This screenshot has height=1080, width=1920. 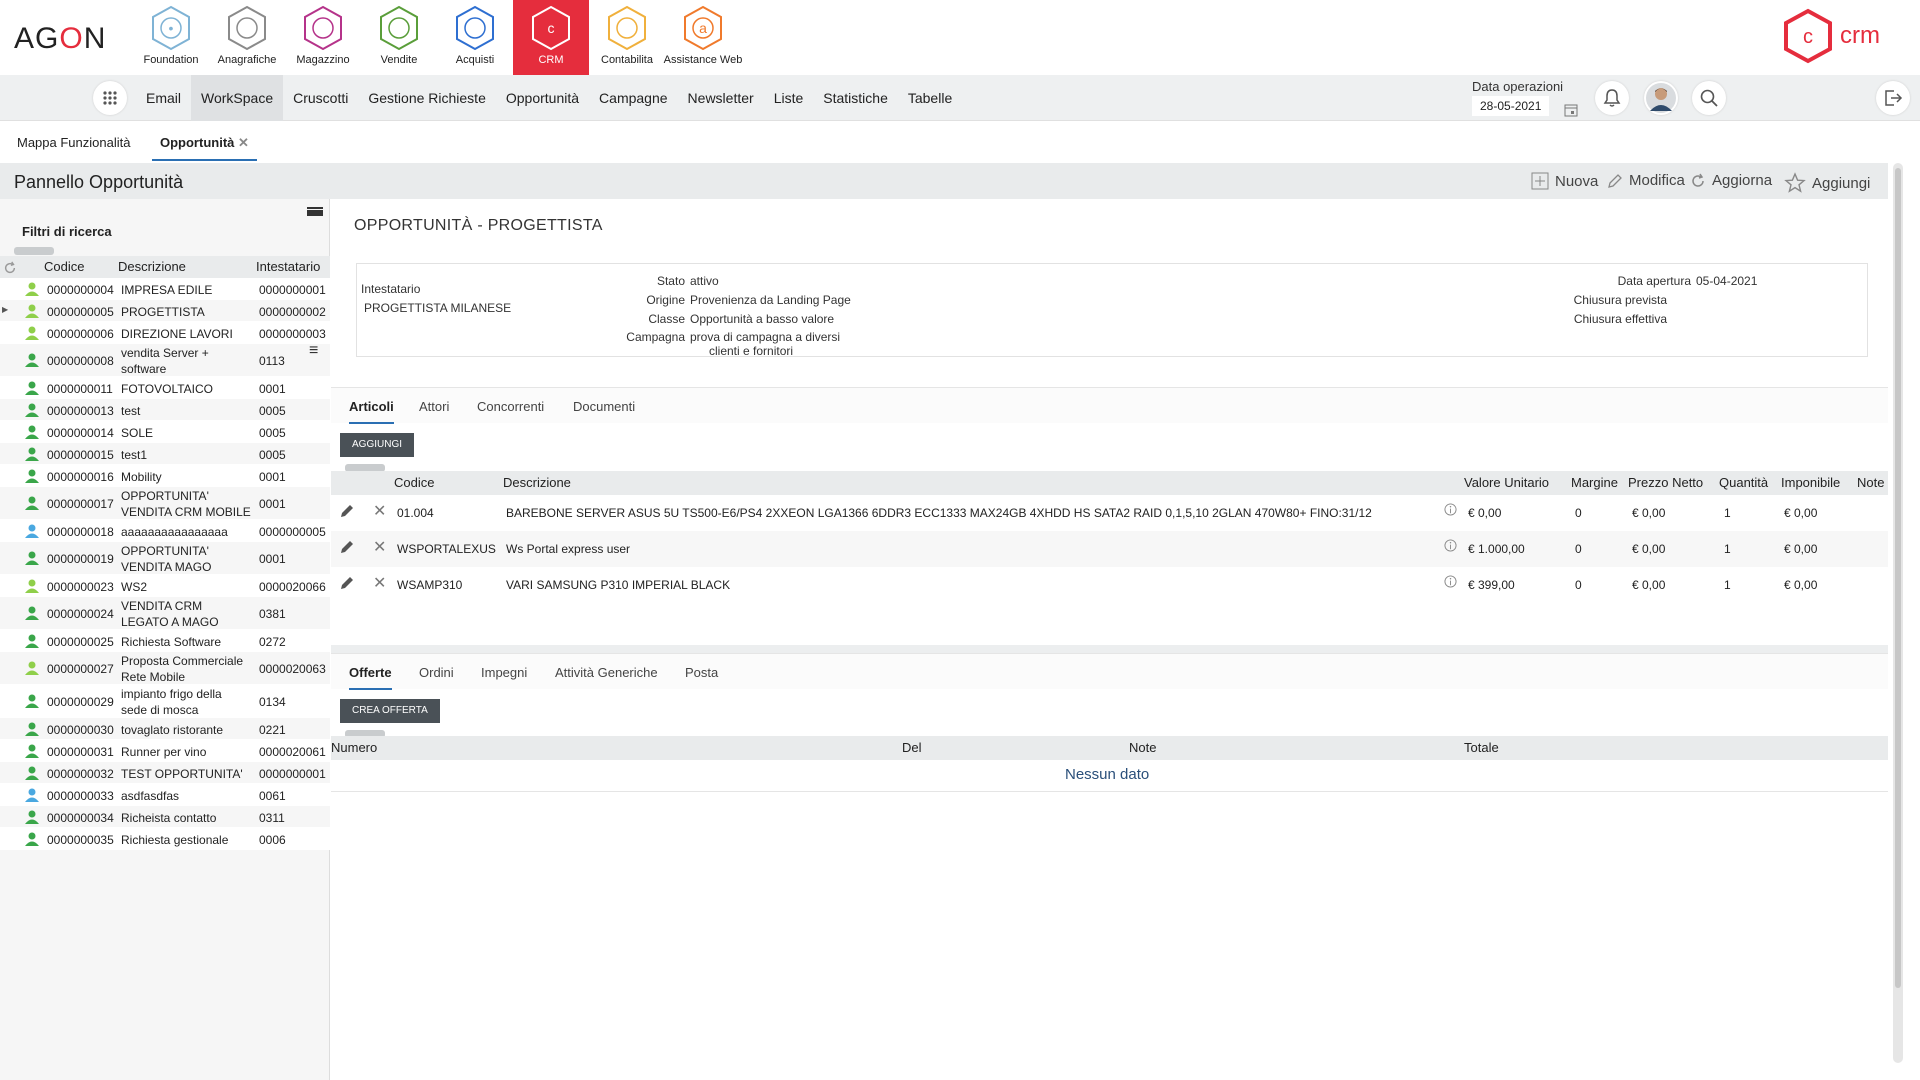 What do you see at coordinates (427, 98) in the screenshot?
I see `nav-item-gestione-richieste: Gestione Richieste` at bounding box center [427, 98].